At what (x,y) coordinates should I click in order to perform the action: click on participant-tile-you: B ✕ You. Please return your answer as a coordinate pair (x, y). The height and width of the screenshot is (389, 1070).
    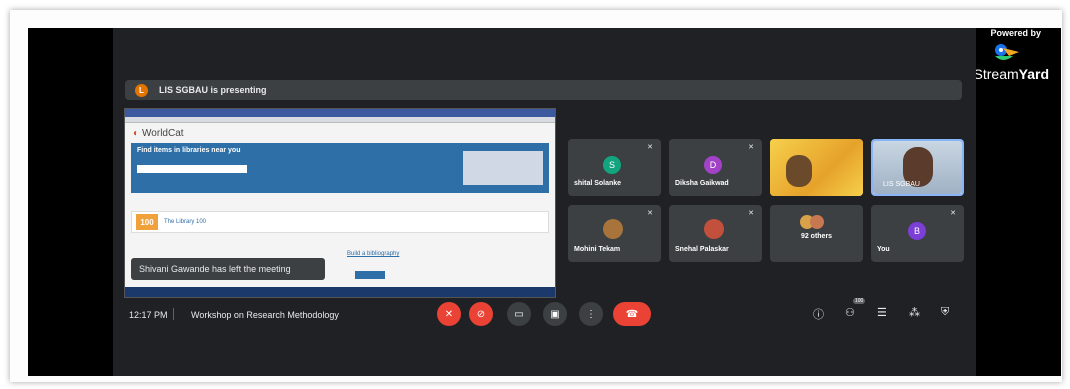
    Looking at the image, I should click on (917, 233).